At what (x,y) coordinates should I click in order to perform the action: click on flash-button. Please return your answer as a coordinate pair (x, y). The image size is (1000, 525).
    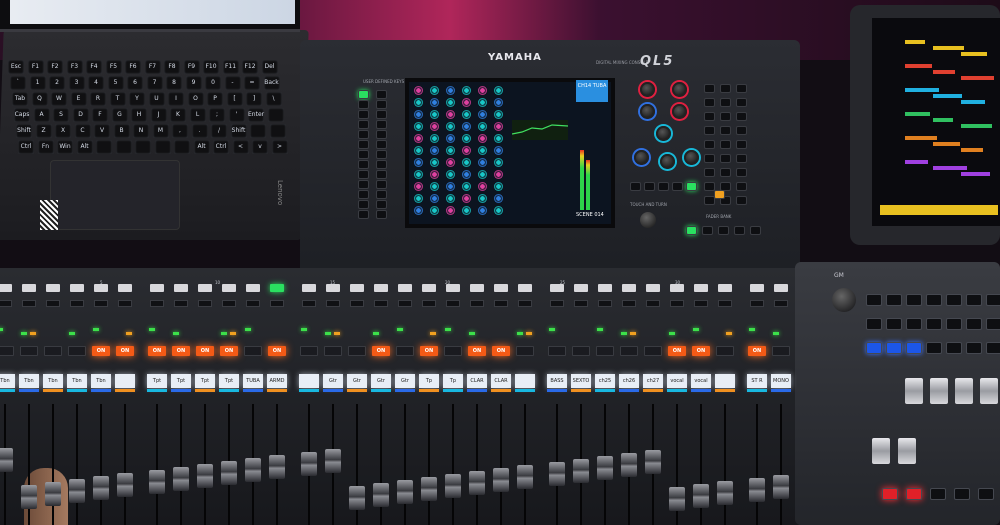
    Looking at the image, I should click on (962, 494).